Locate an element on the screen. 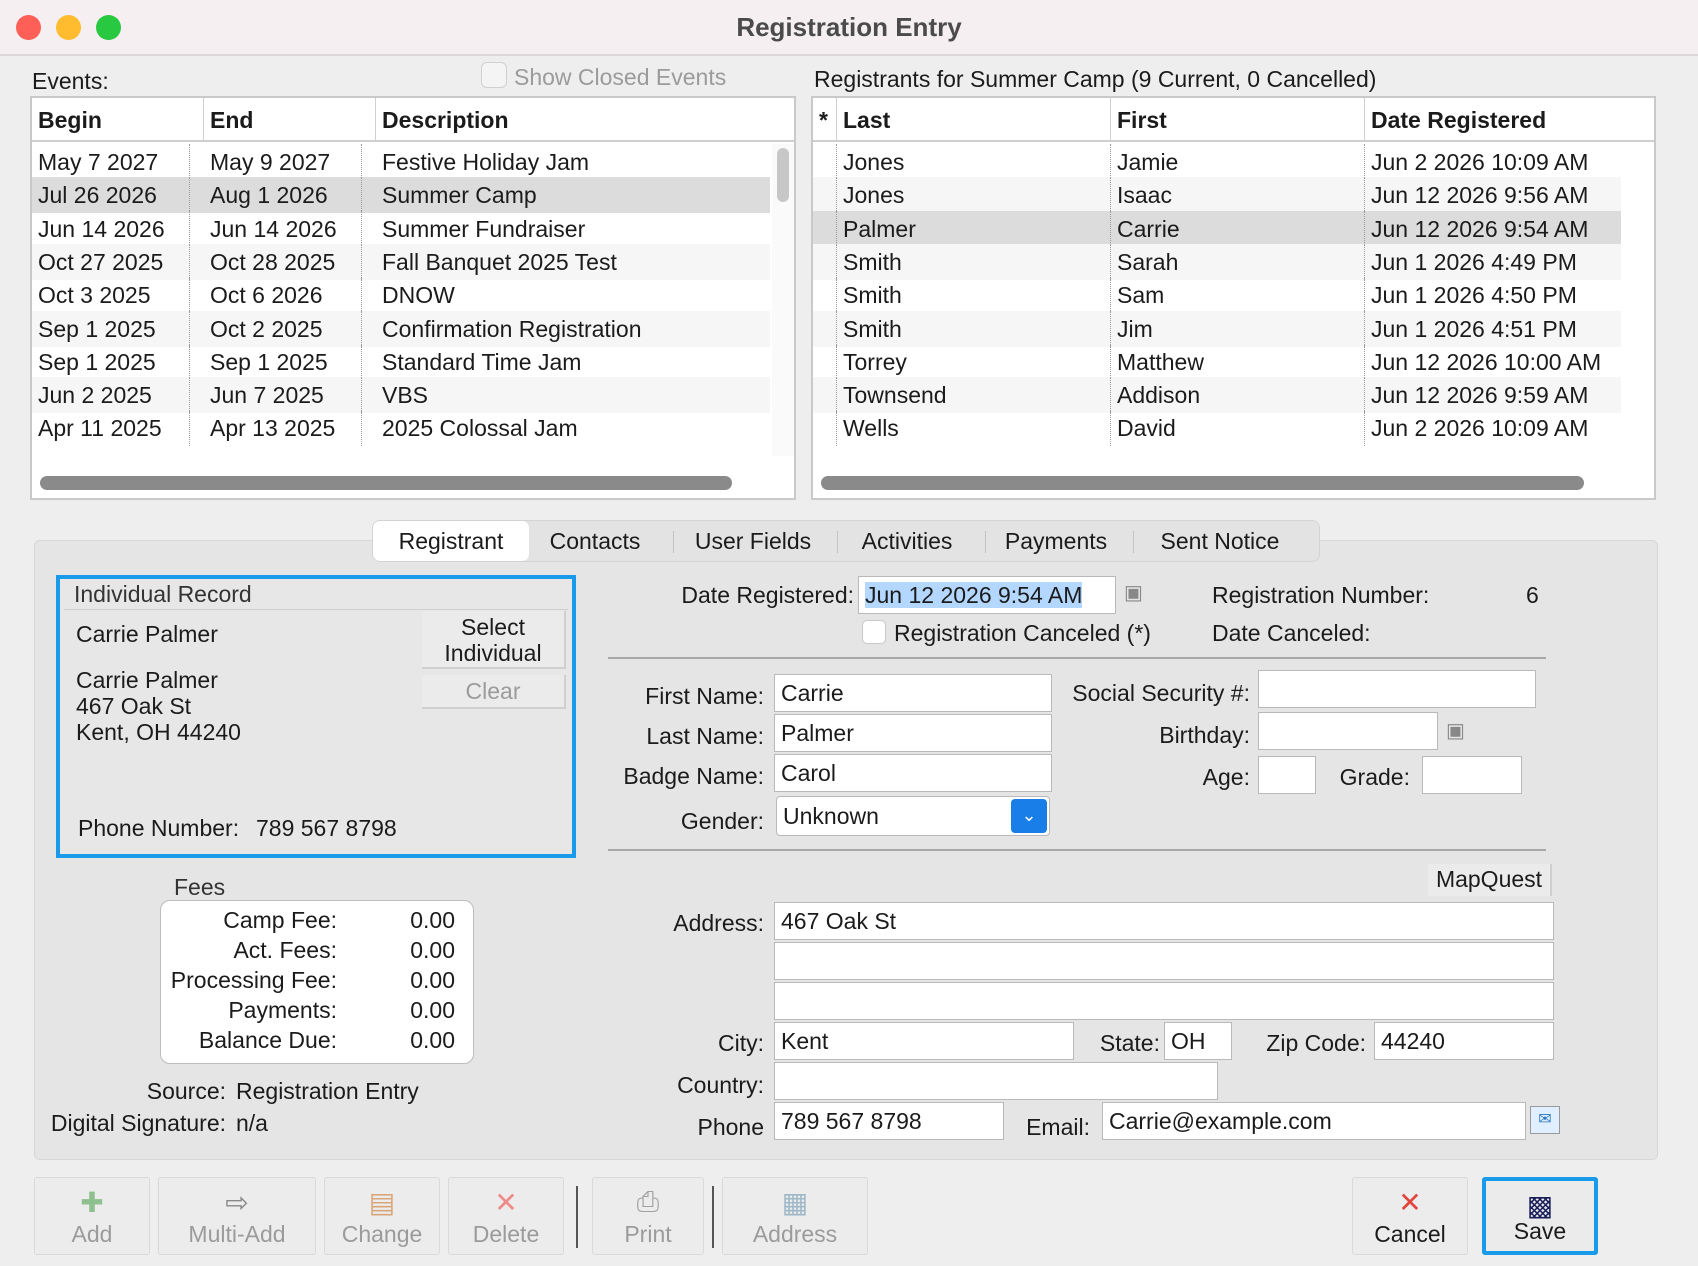 This screenshot has height=1266, width=1698. registrant-row: Smith Sam Jun 1 2026 4:50 PM is located at coordinates (1217, 295).